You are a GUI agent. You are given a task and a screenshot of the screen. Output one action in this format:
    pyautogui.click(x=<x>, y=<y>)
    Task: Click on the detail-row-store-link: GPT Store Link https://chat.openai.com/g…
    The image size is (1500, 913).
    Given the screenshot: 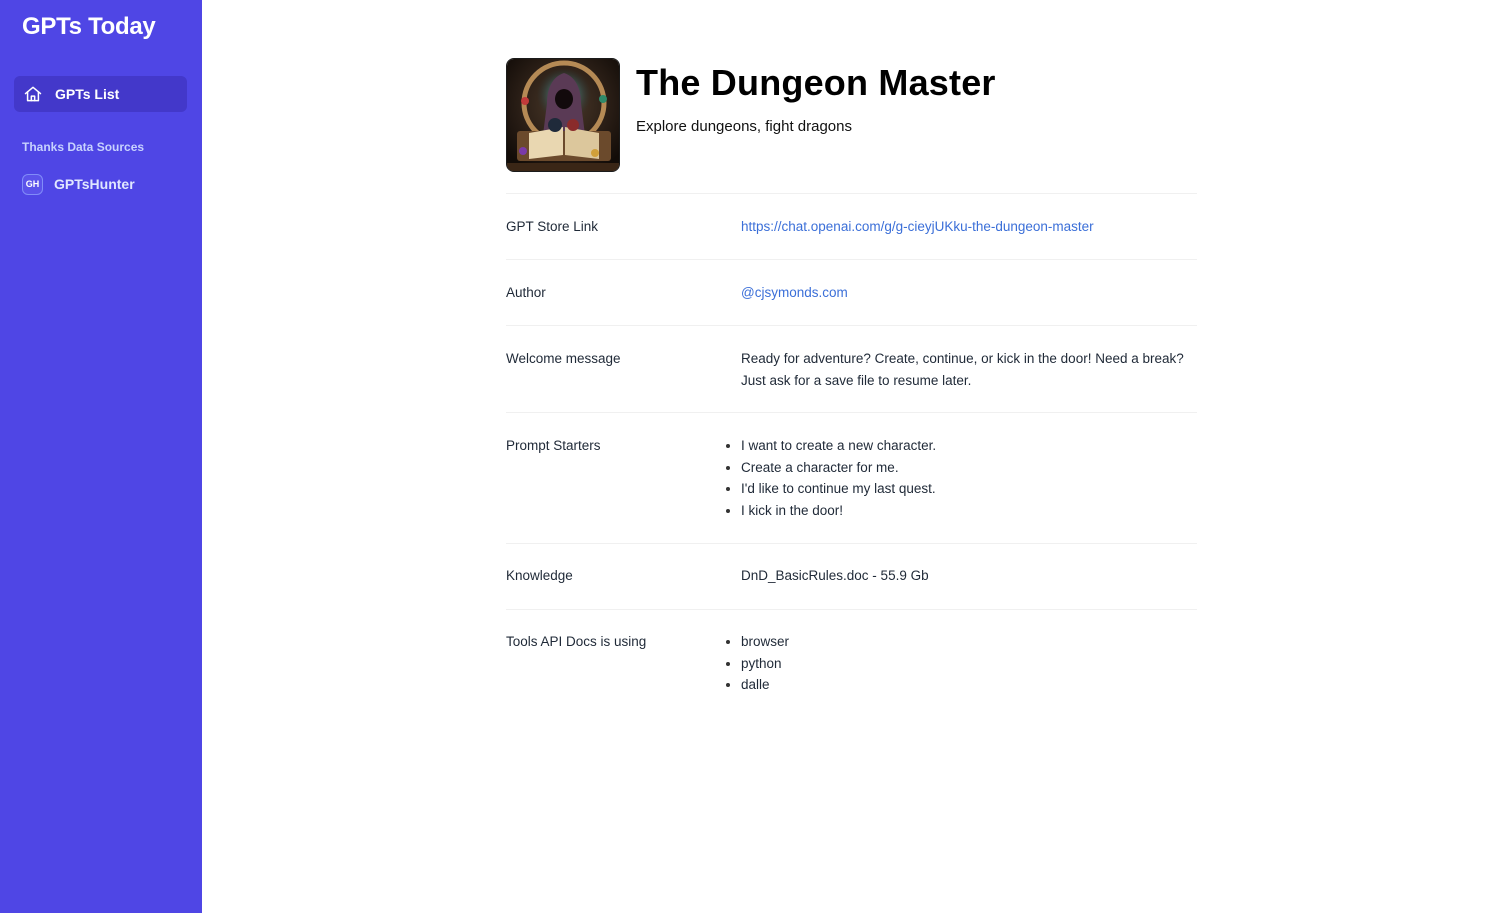 What is the action you would take?
    pyautogui.click(x=851, y=227)
    